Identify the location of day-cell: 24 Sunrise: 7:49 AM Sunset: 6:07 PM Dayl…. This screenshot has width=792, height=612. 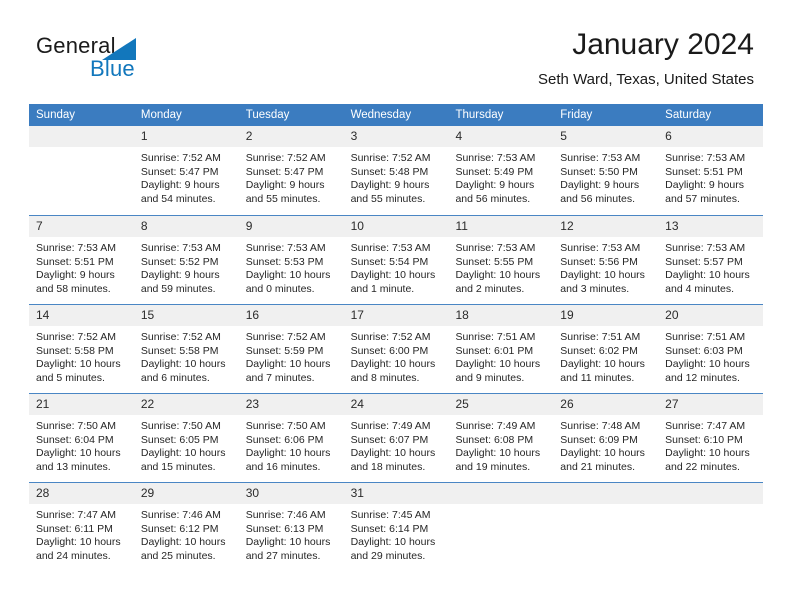
(396, 438).